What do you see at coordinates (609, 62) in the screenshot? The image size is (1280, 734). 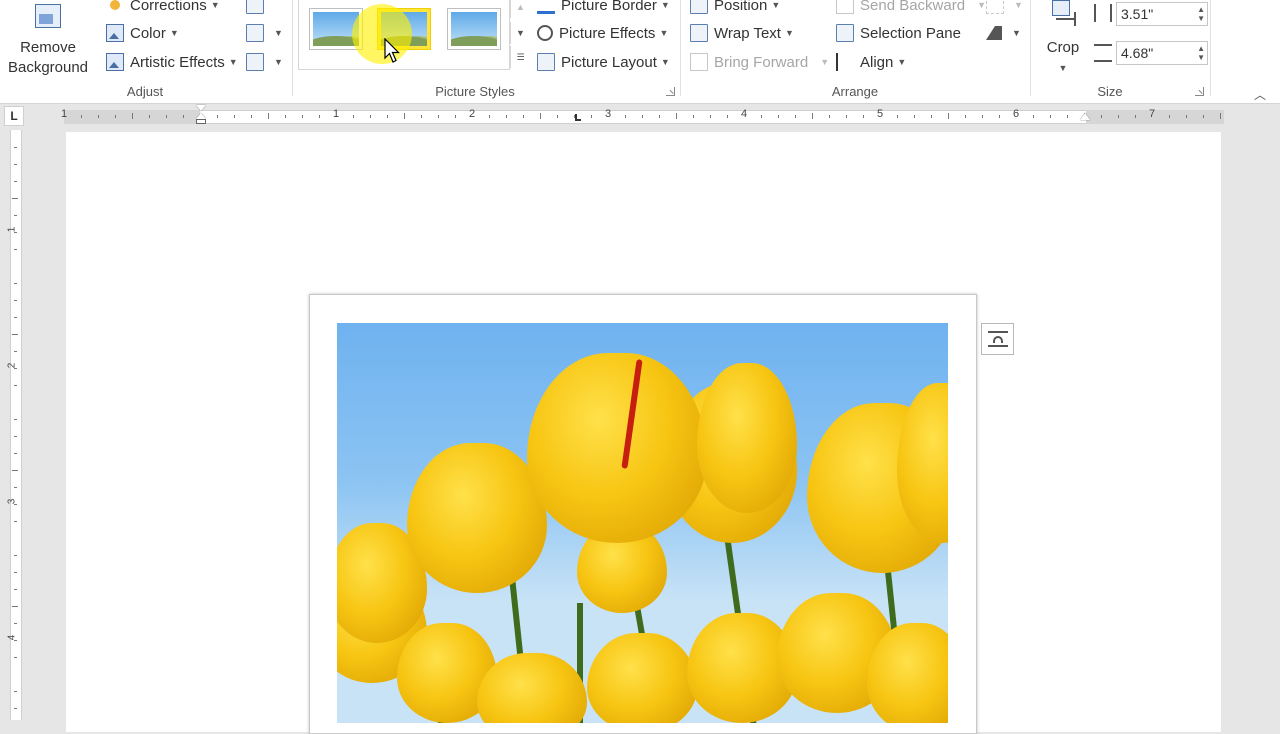 I see `picture-layout-label: Picture Layout` at bounding box center [609, 62].